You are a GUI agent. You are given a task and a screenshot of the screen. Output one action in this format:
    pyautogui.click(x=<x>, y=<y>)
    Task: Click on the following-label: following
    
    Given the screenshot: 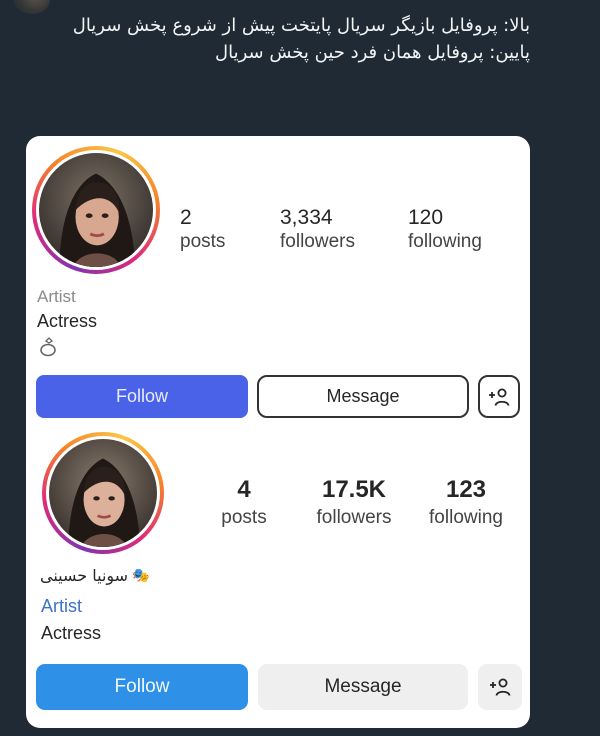 What is the action you would take?
    pyautogui.click(x=445, y=241)
    